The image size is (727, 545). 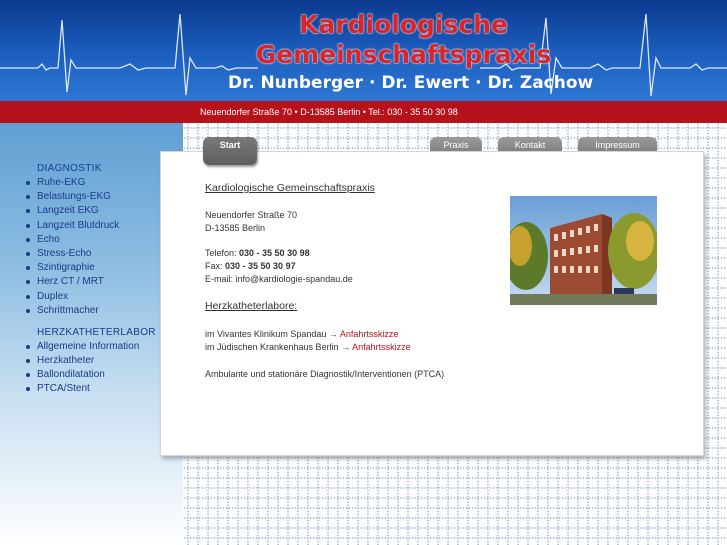 I want to click on sidebar-item-langzeit-blutdruck: Langzeit Blutdruck, so click(x=91, y=226).